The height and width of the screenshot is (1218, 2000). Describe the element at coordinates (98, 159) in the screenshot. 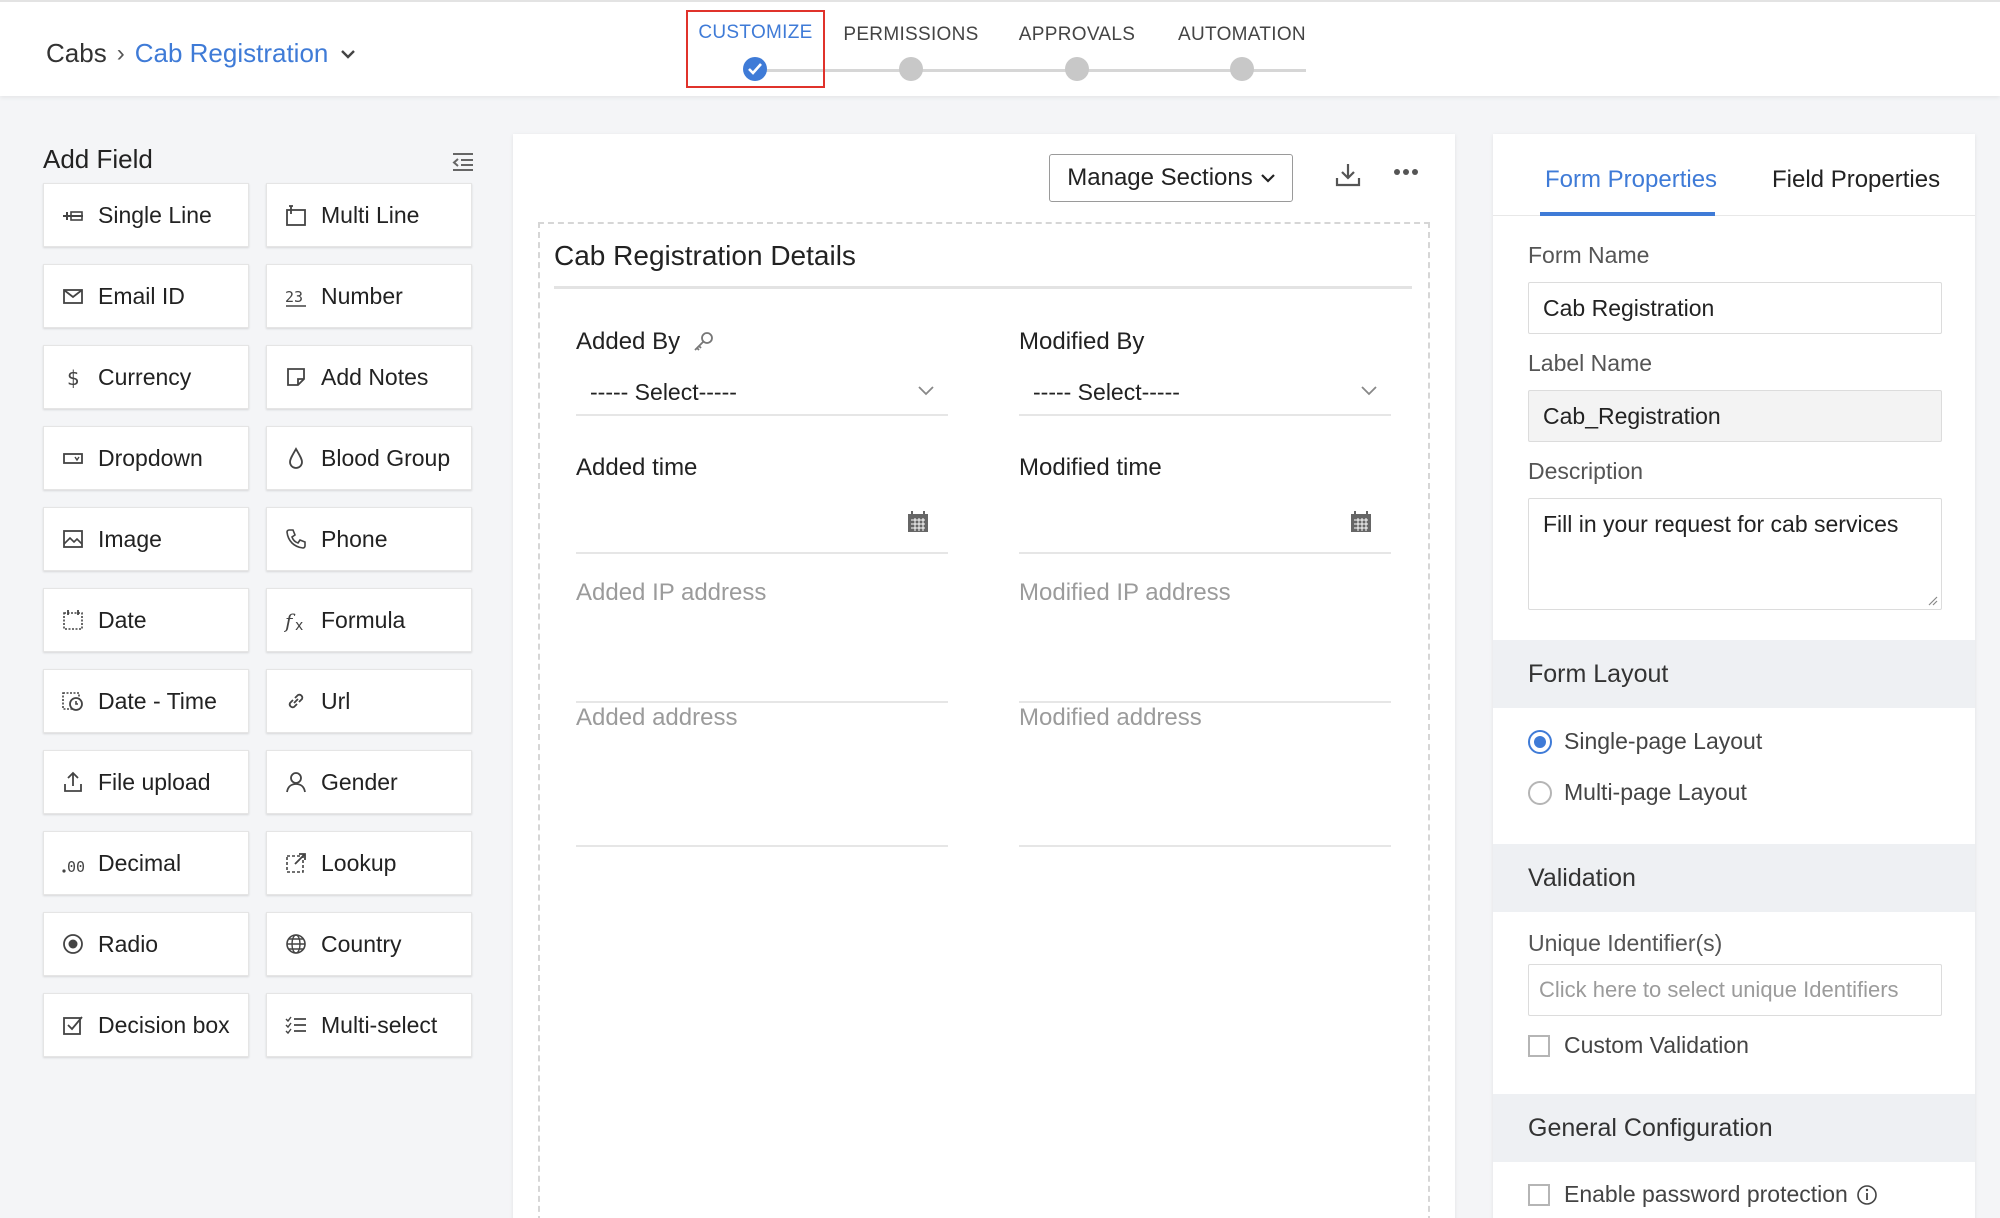

I see `add-field-title: Add Field` at that location.